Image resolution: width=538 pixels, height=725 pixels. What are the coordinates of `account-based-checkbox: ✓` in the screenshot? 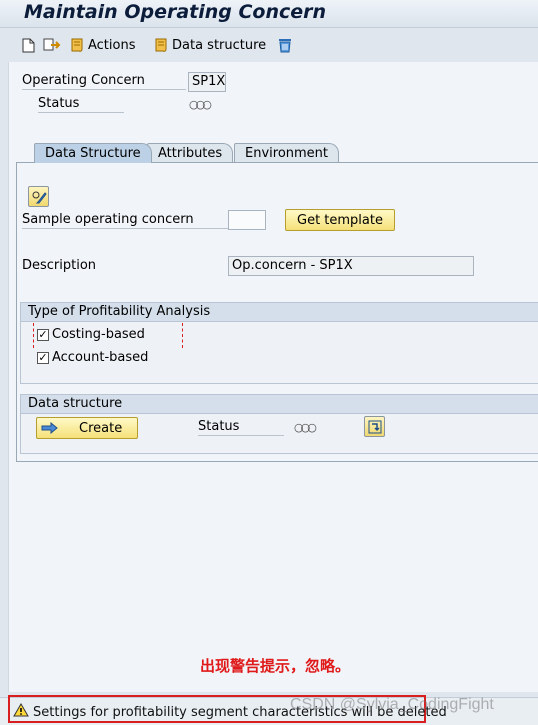 It's located at (43, 358).